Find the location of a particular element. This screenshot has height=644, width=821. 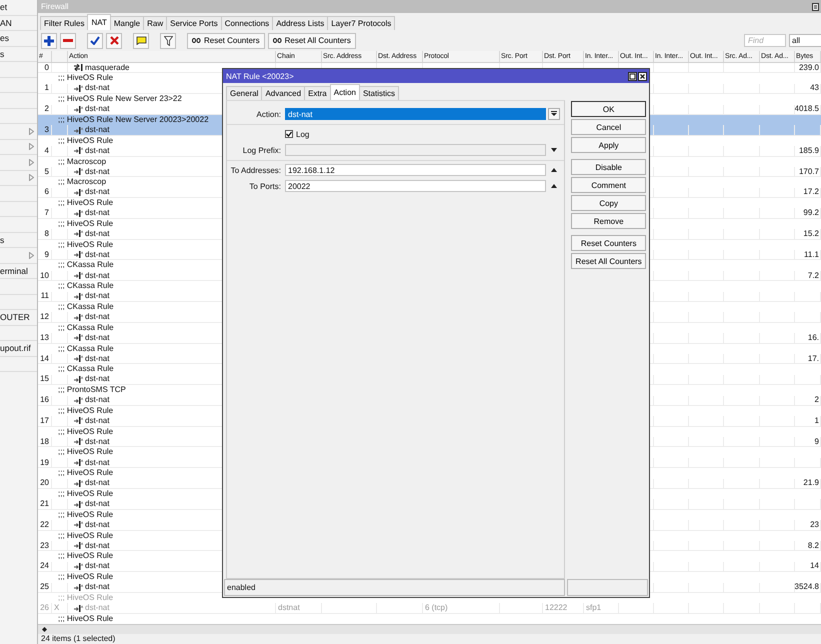

submenu-arrow-icon is located at coordinates (31, 131).